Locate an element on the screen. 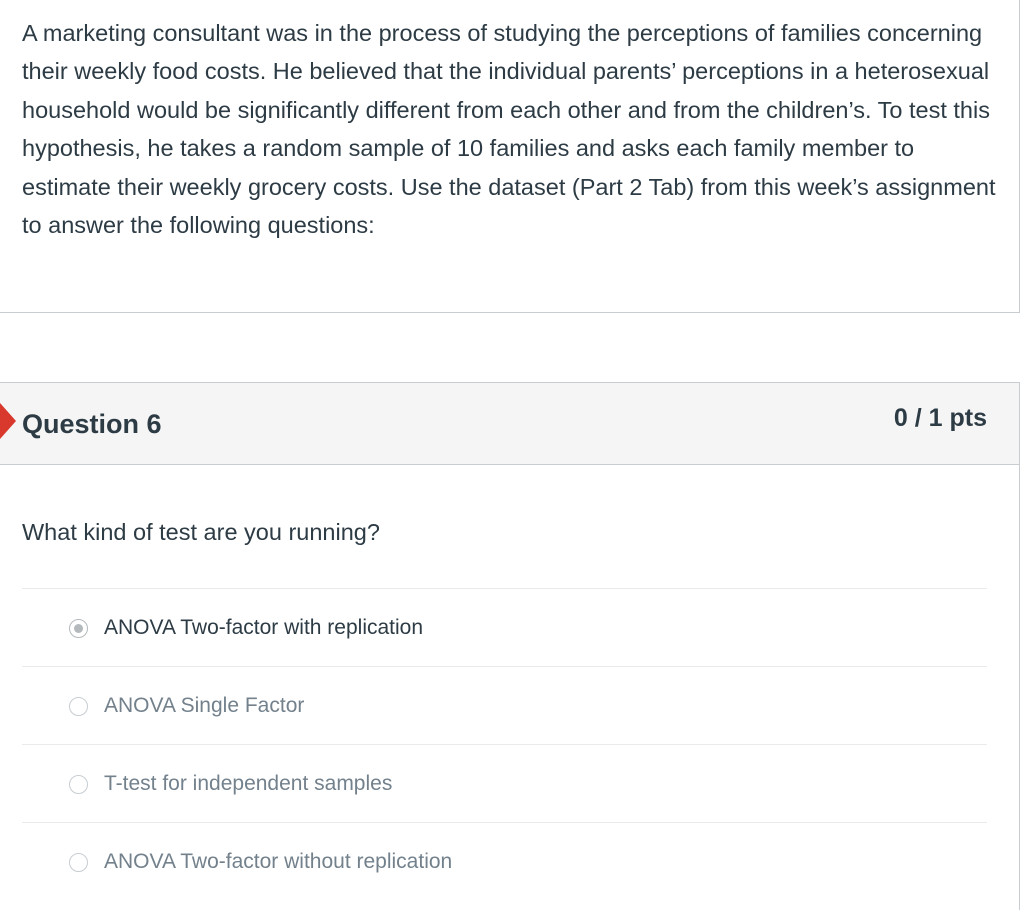 This screenshot has width=1024, height=910. answer-option: ANOVA Two-factor without replication is located at coordinates (504, 861).